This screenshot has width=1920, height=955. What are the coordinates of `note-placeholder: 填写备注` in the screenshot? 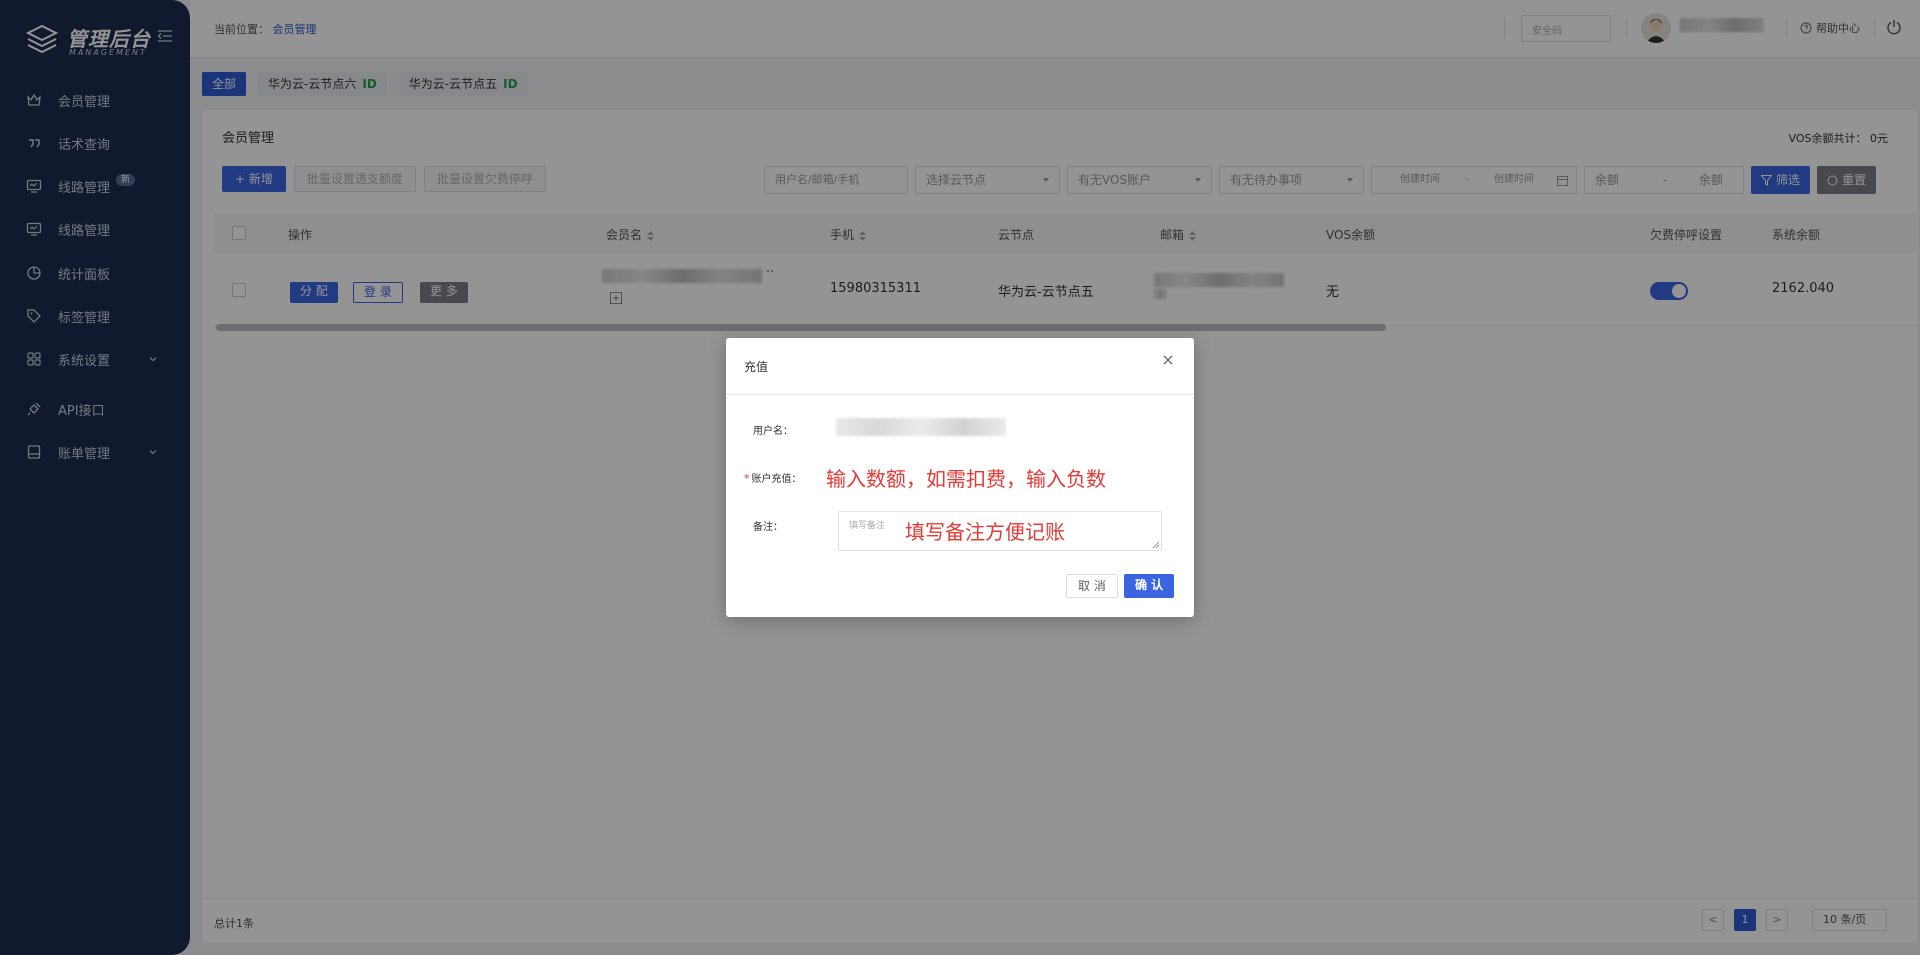 It's located at (867, 526).